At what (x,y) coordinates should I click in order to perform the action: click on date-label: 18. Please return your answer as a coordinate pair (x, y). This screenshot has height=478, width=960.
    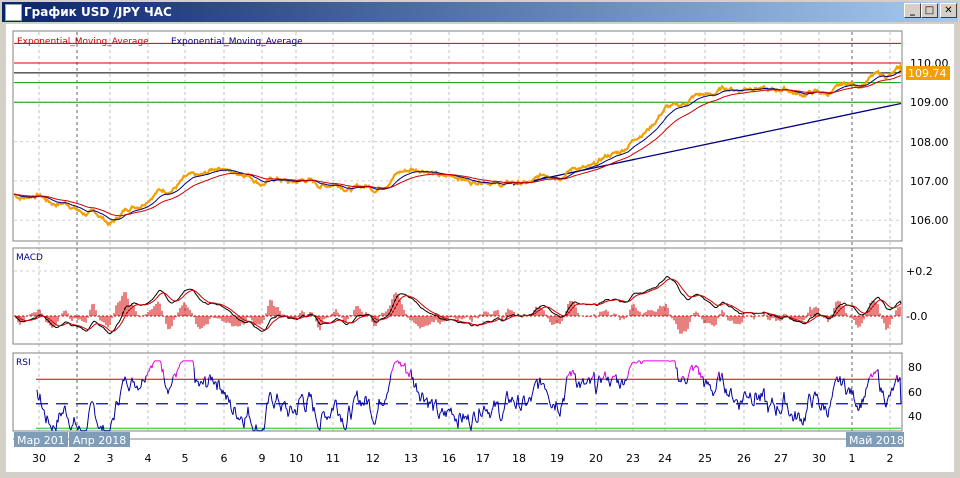
    Looking at the image, I should click on (519, 458).